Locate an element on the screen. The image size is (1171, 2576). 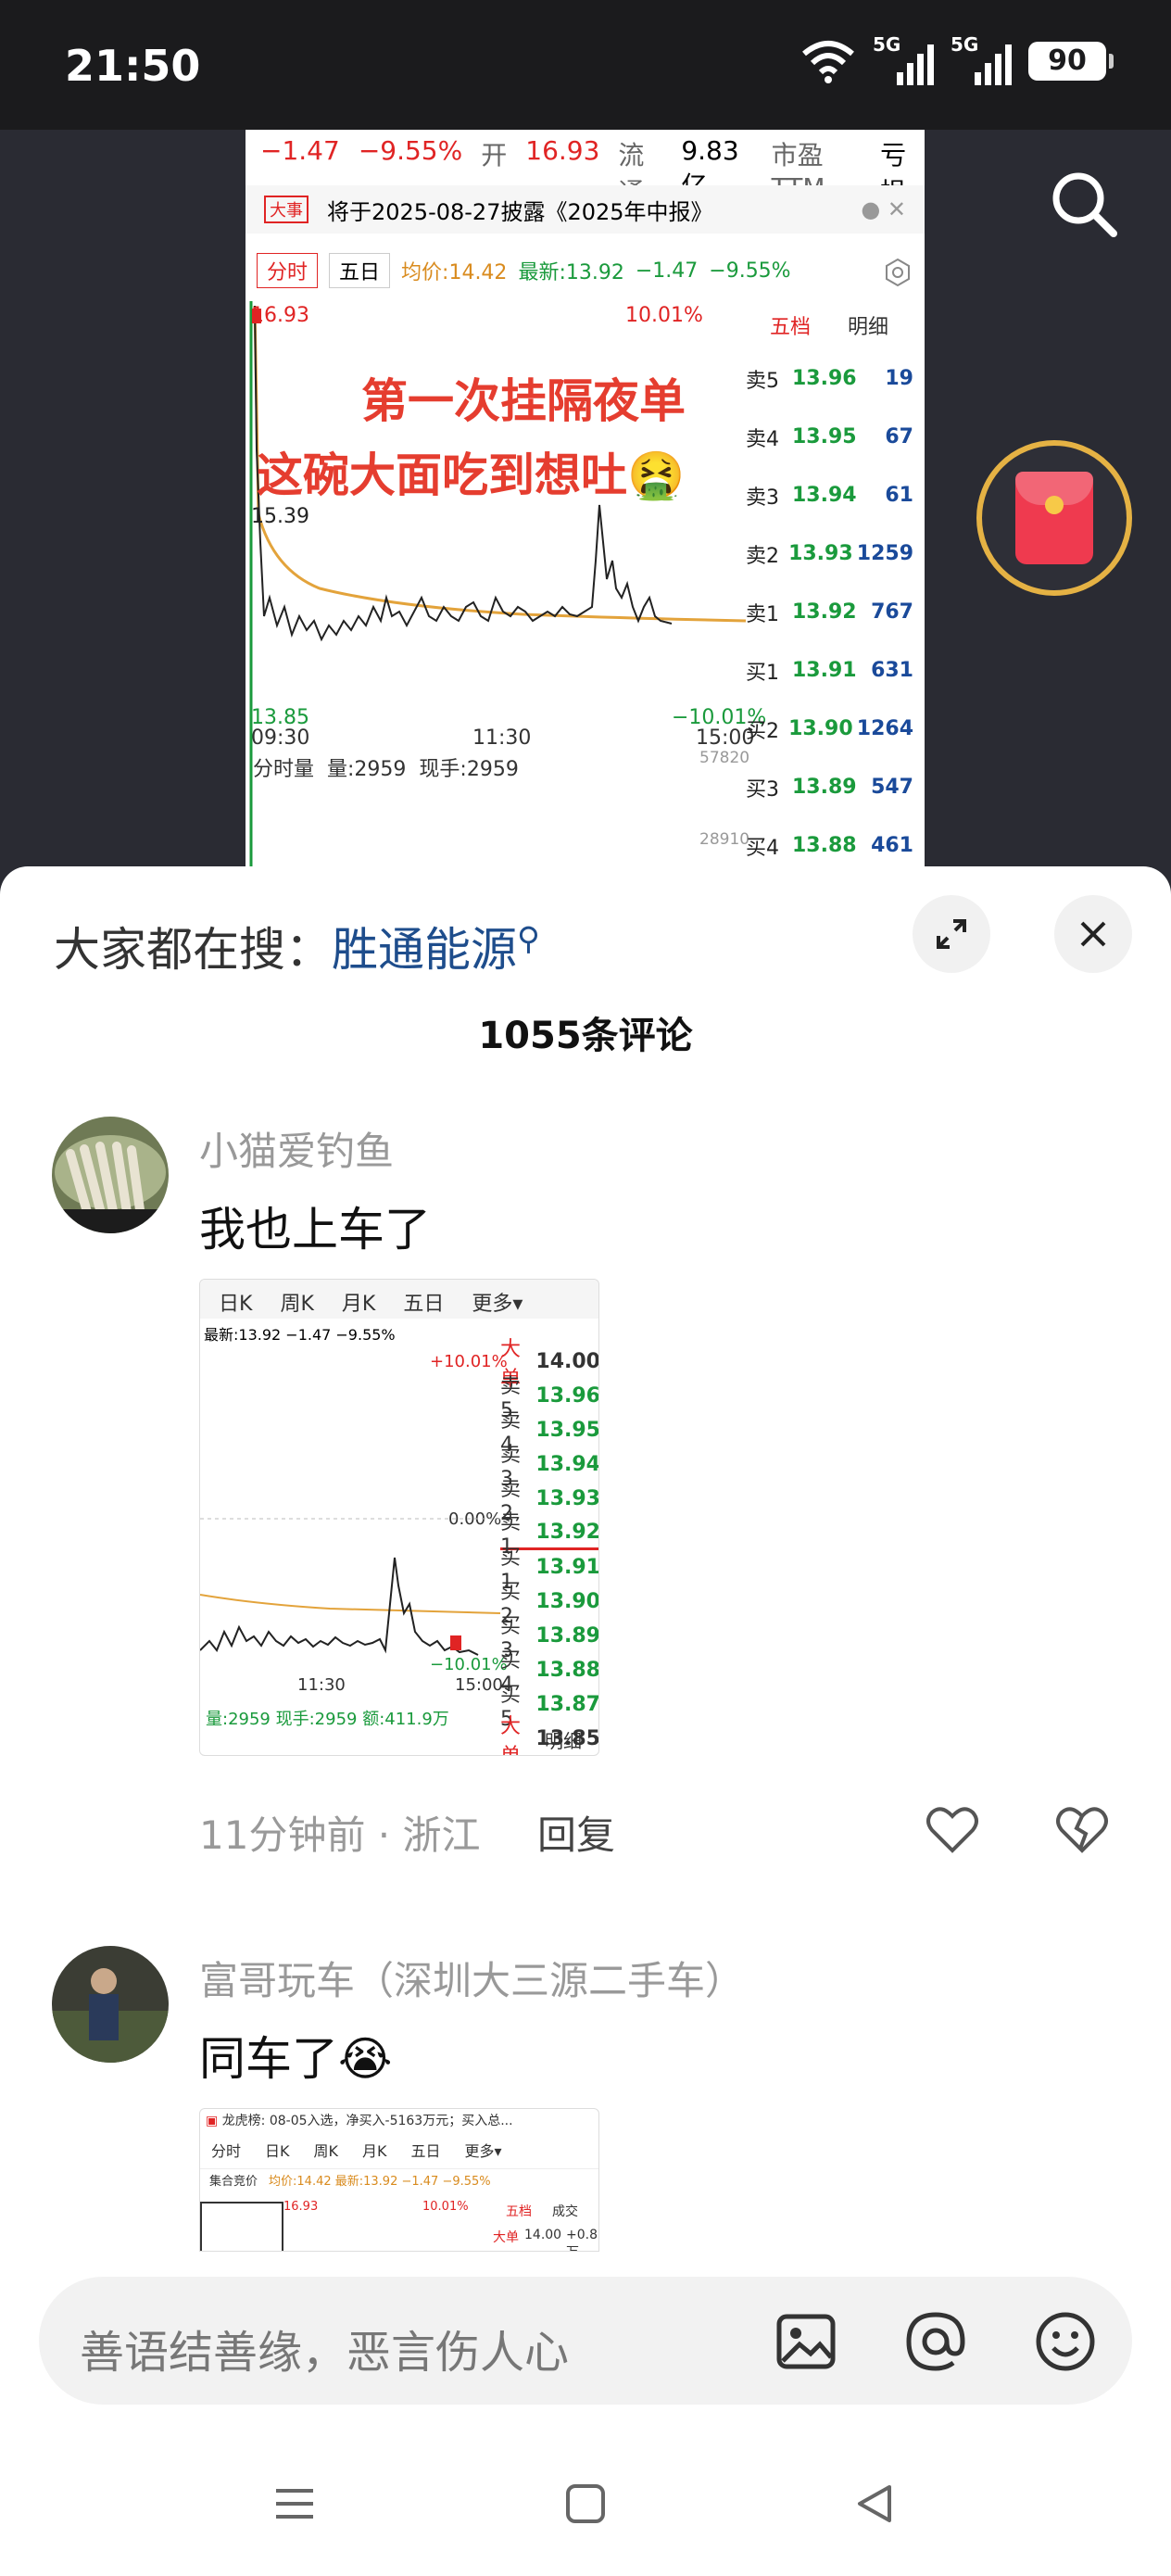
image2-big-order: 大单 is located at coordinates (506, 2237).